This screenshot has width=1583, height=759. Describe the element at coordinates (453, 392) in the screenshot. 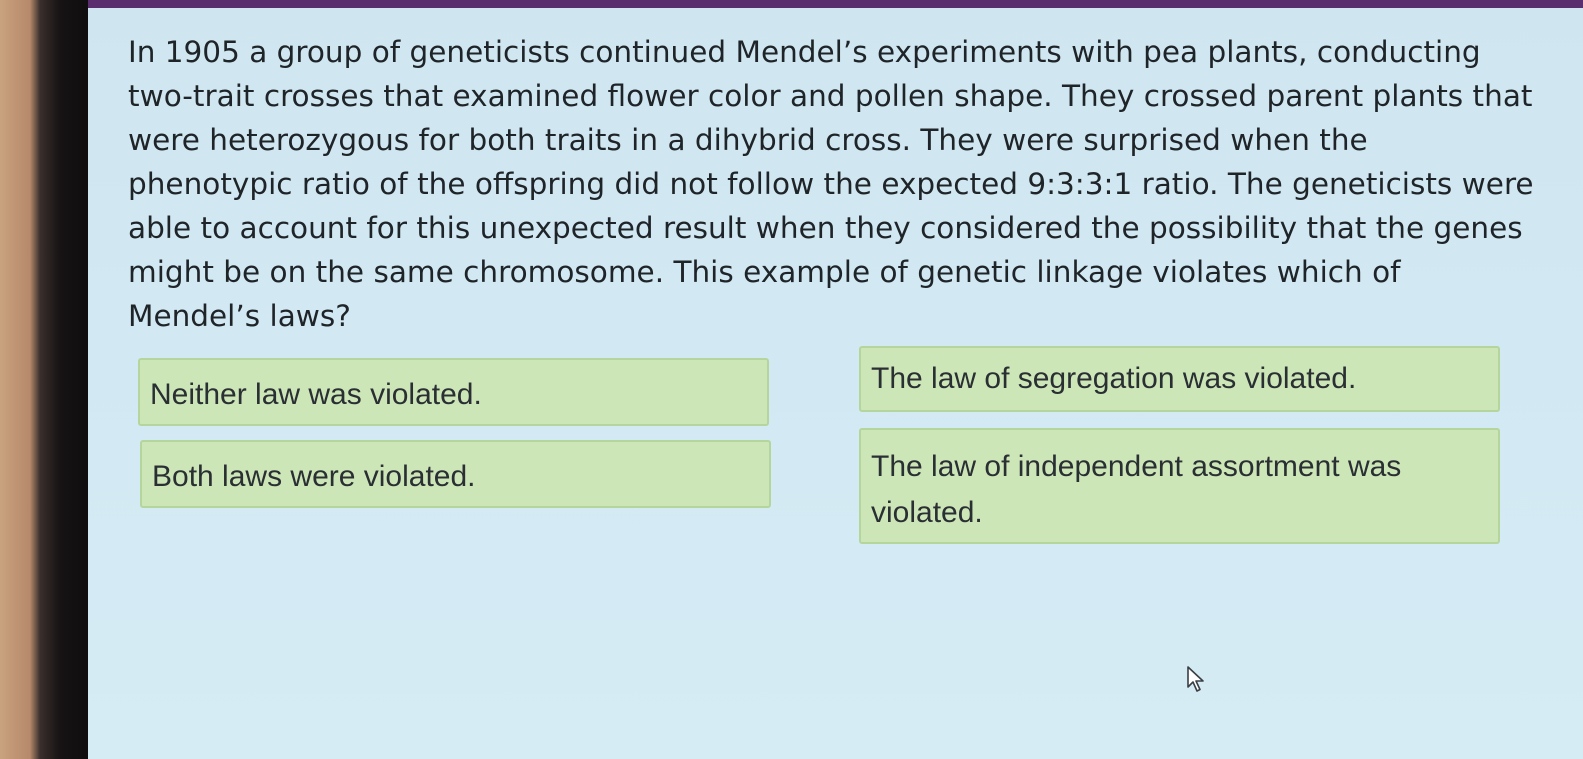

I see `answer-option-neither: Neither law was violated.` at that location.